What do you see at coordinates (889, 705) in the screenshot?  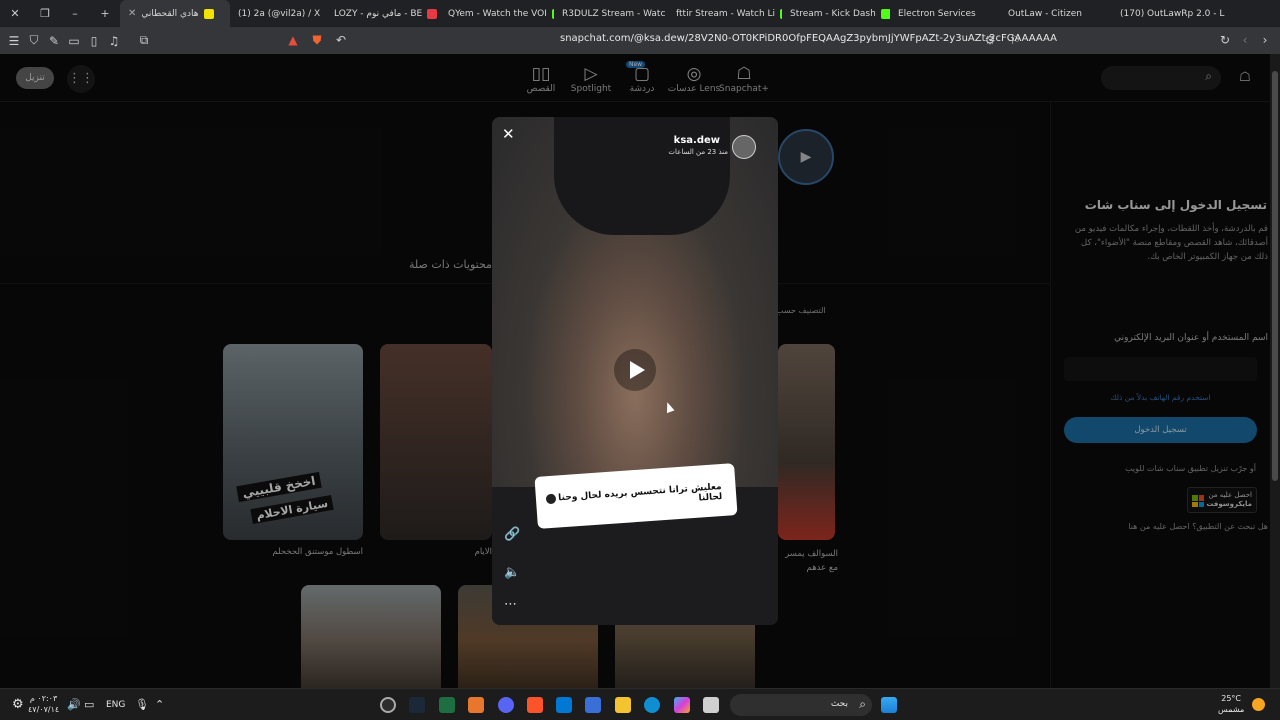 I see `windows-start-icon` at bounding box center [889, 705].